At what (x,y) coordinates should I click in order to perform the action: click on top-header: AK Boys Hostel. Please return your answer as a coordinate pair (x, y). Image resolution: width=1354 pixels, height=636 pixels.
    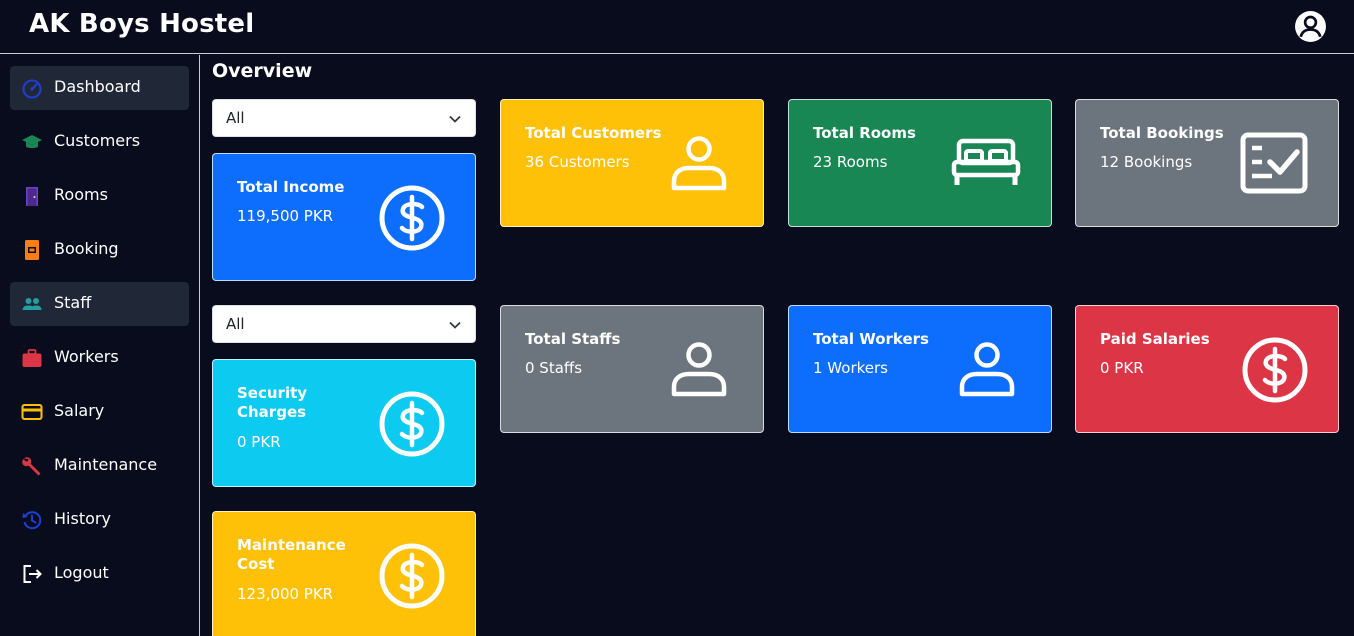
    Looking at the image, I should click on (677, 27).